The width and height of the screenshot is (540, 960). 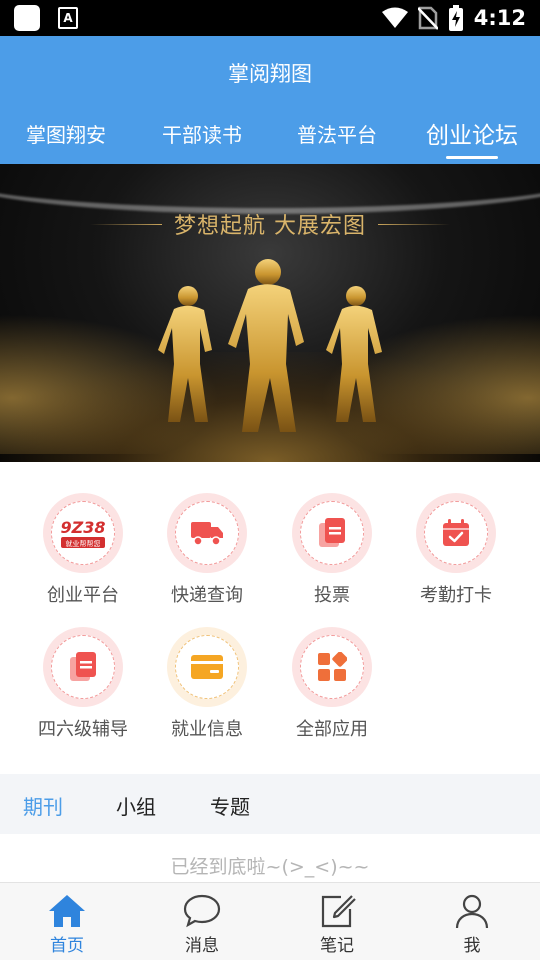 What do you see at coordinates (270, 804) in the screenshot?
I see `content-section-tabs: 期刊 小组 专题` at bounding box center [270, 804].